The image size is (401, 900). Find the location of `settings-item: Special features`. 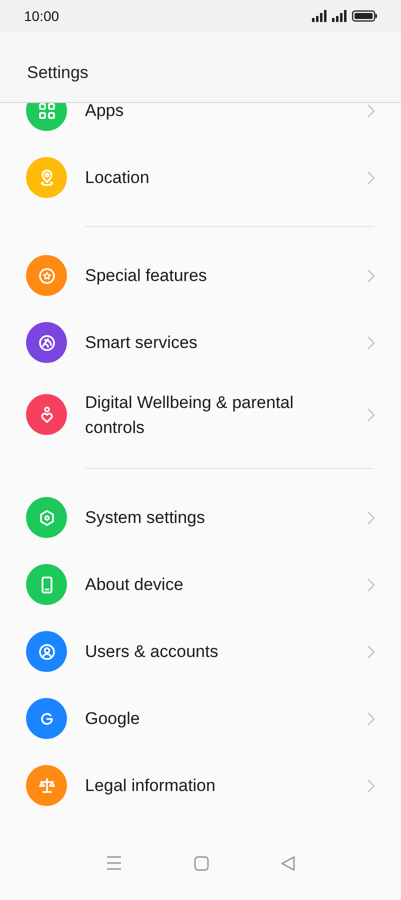

settings-item: Special features is located at coordinates (226, 275).